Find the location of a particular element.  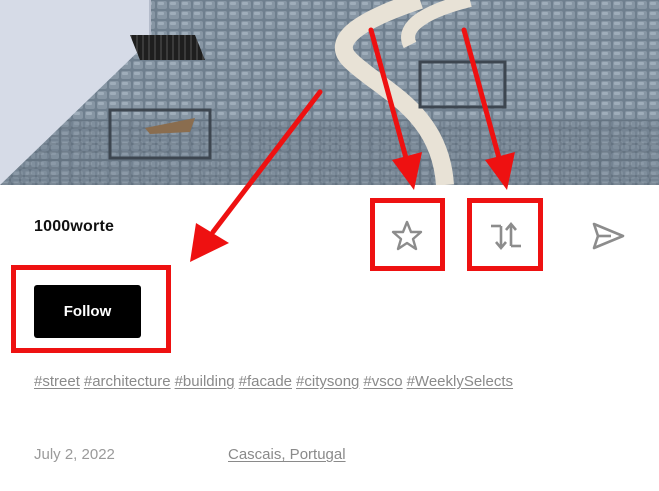

star-icon is located at coordinates (407, 235).